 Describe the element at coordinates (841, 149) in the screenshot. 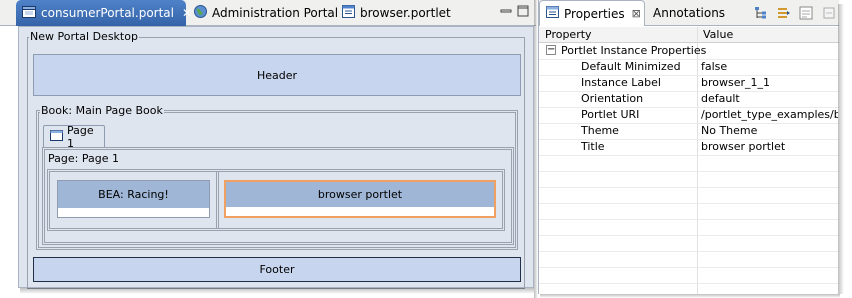

I see `properties-right-shadow` at that location.